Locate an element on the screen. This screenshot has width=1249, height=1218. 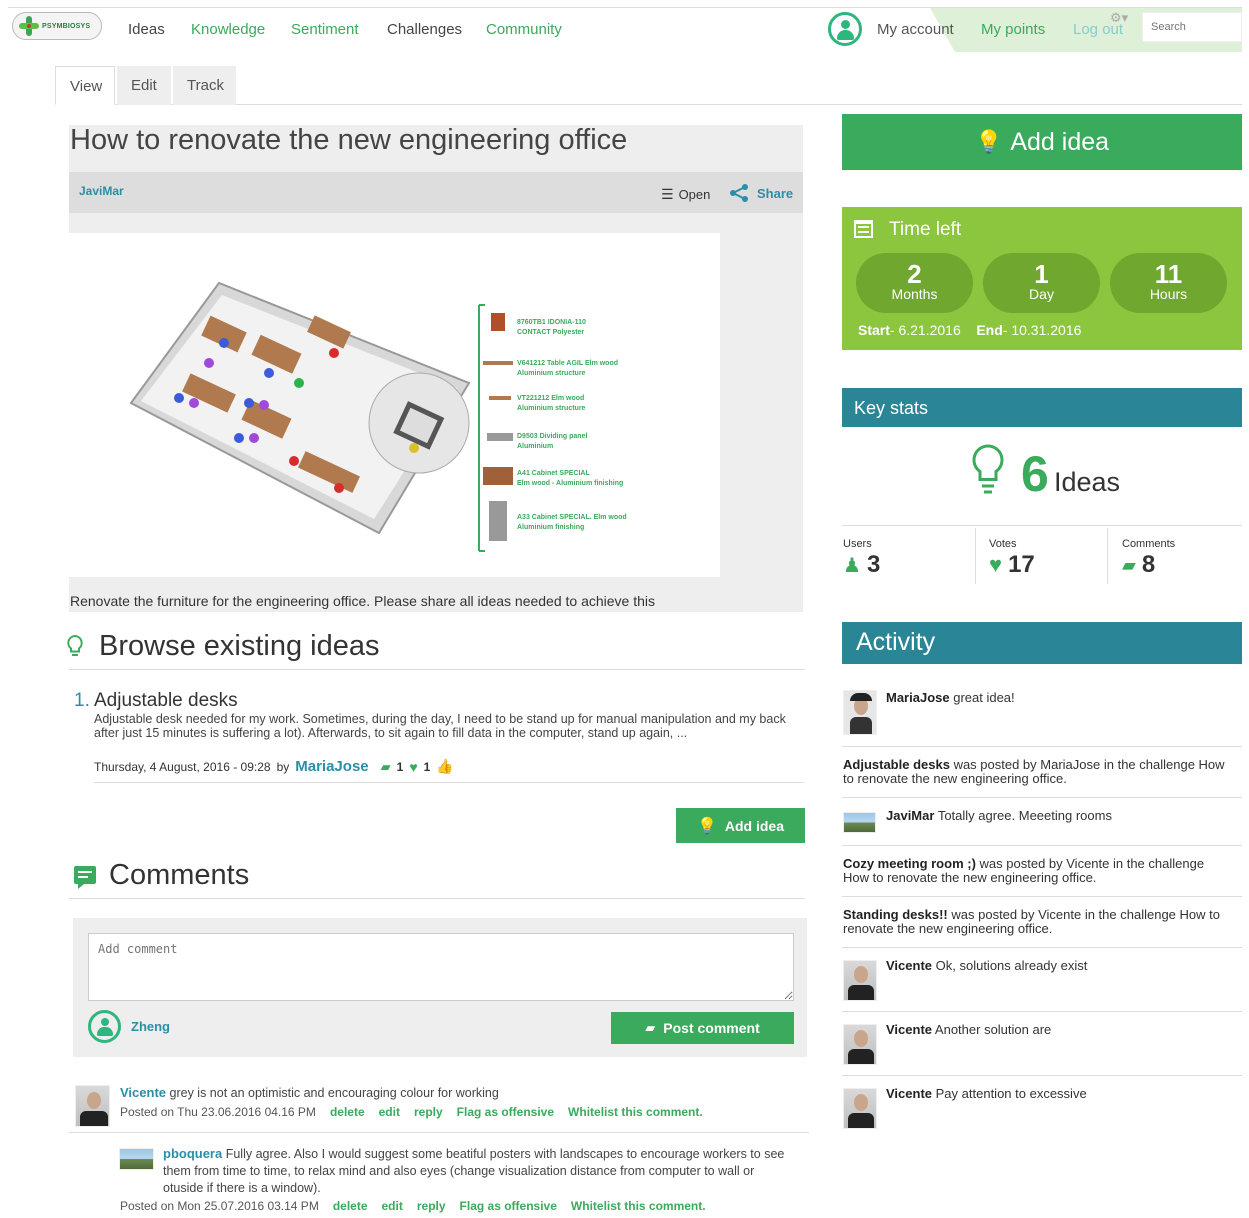
nav-challenges: Challenges is located at coordinates (424, 29).